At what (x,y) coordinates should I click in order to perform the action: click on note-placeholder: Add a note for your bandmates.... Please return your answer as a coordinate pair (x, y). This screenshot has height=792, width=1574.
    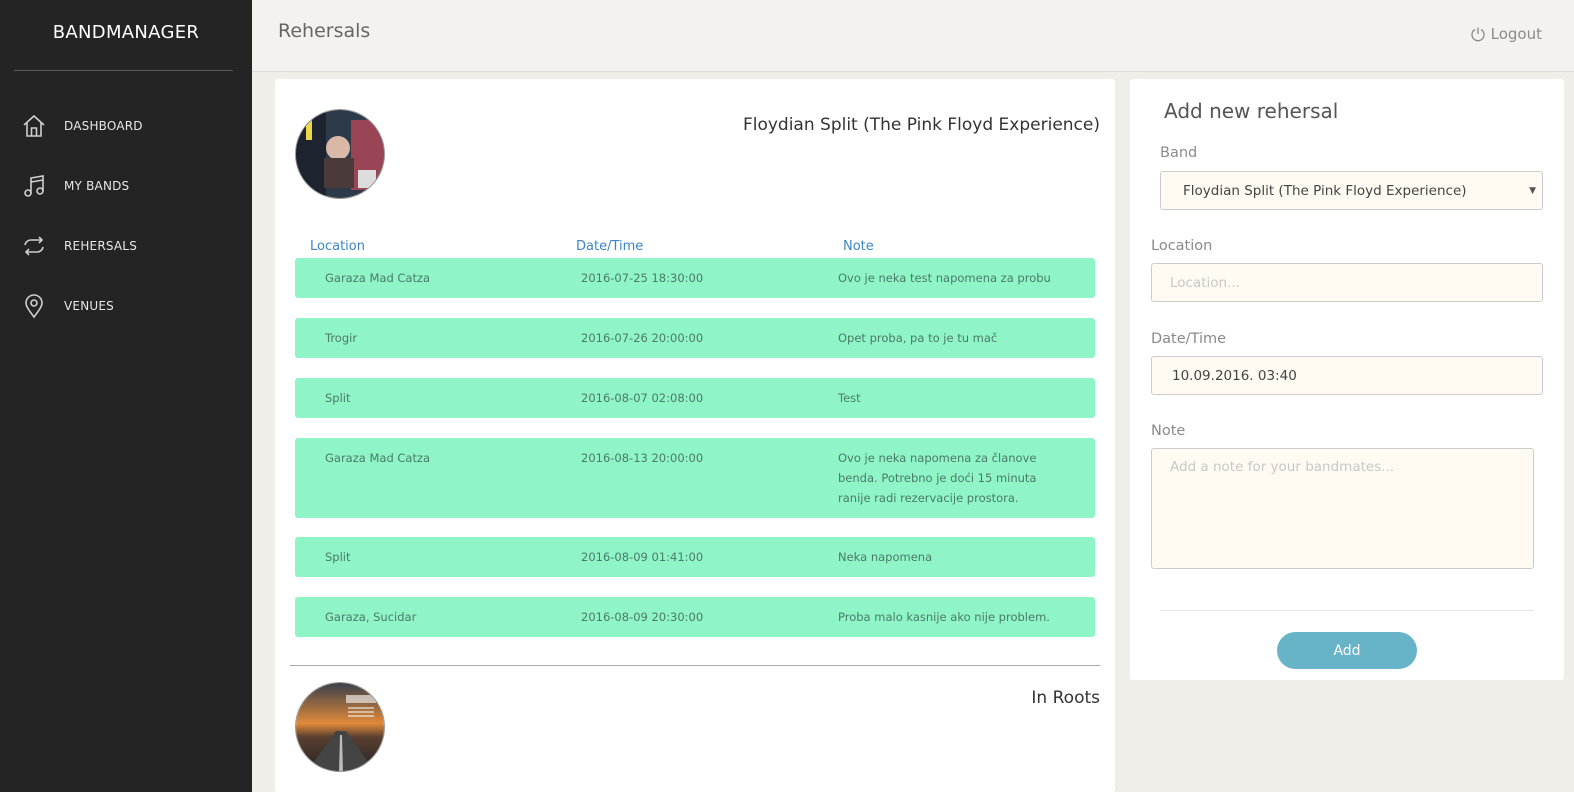
    Looking at the image, I should click on (1282, 467).